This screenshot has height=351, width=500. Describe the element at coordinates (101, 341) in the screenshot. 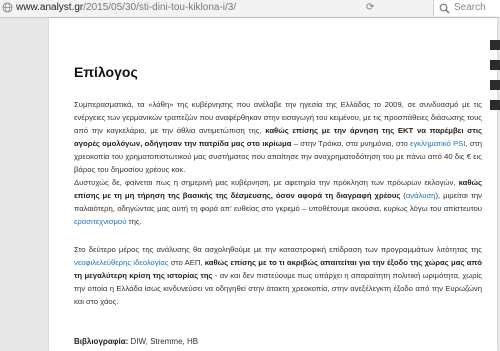

I see `bibliography-label: Βιβλιογραφία:` at that location.